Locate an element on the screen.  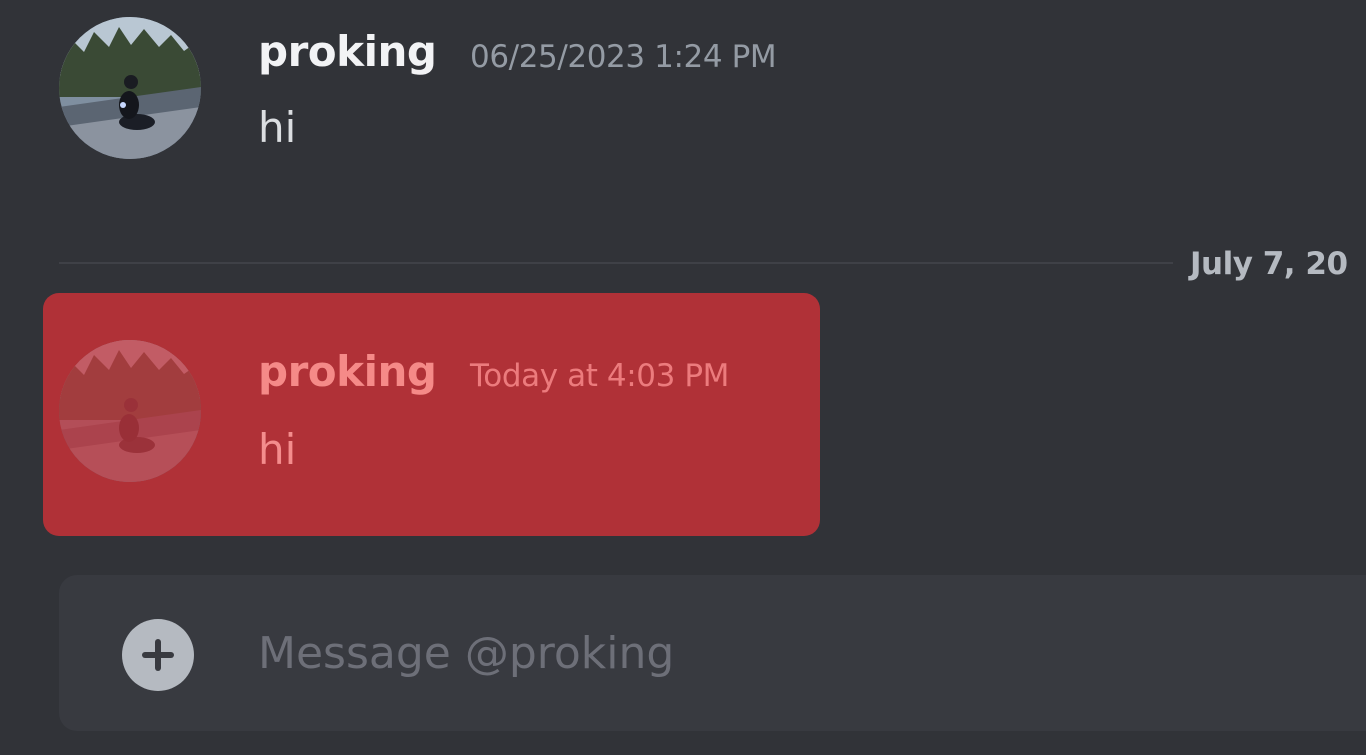
divider-line is located at coordinates (616, 263).